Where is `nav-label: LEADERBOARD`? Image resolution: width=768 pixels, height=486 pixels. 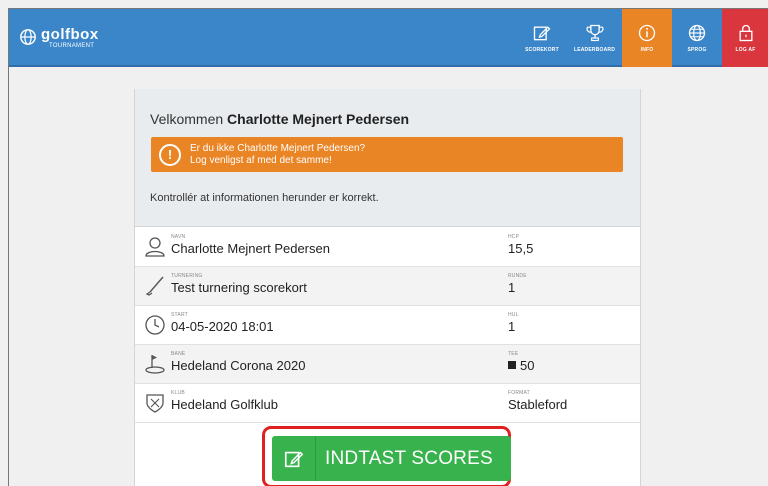
nav-label: LEADERBOARD is located at coordinates (594, 50).